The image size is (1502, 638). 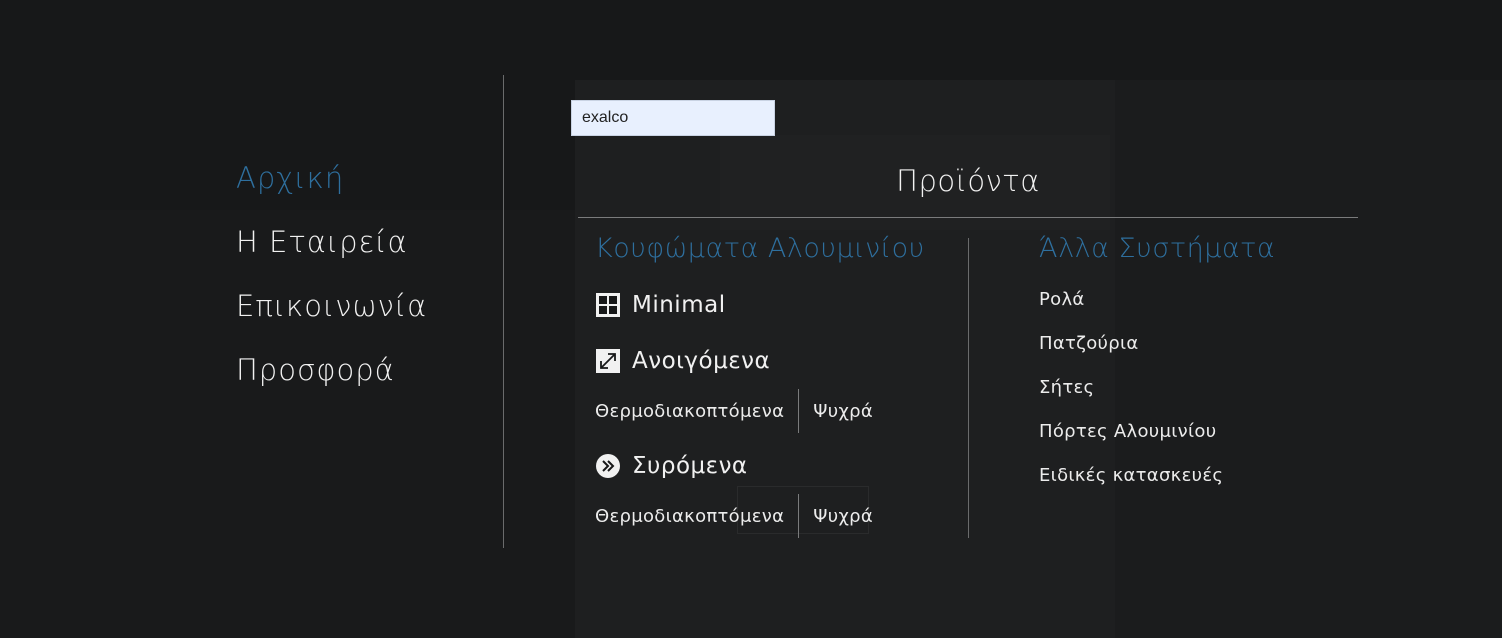 What do you see at coordinates (843, 411) in the screenshot?
I see `opening-cold-link: Ψυχρά` at bounding box center [843, 411].